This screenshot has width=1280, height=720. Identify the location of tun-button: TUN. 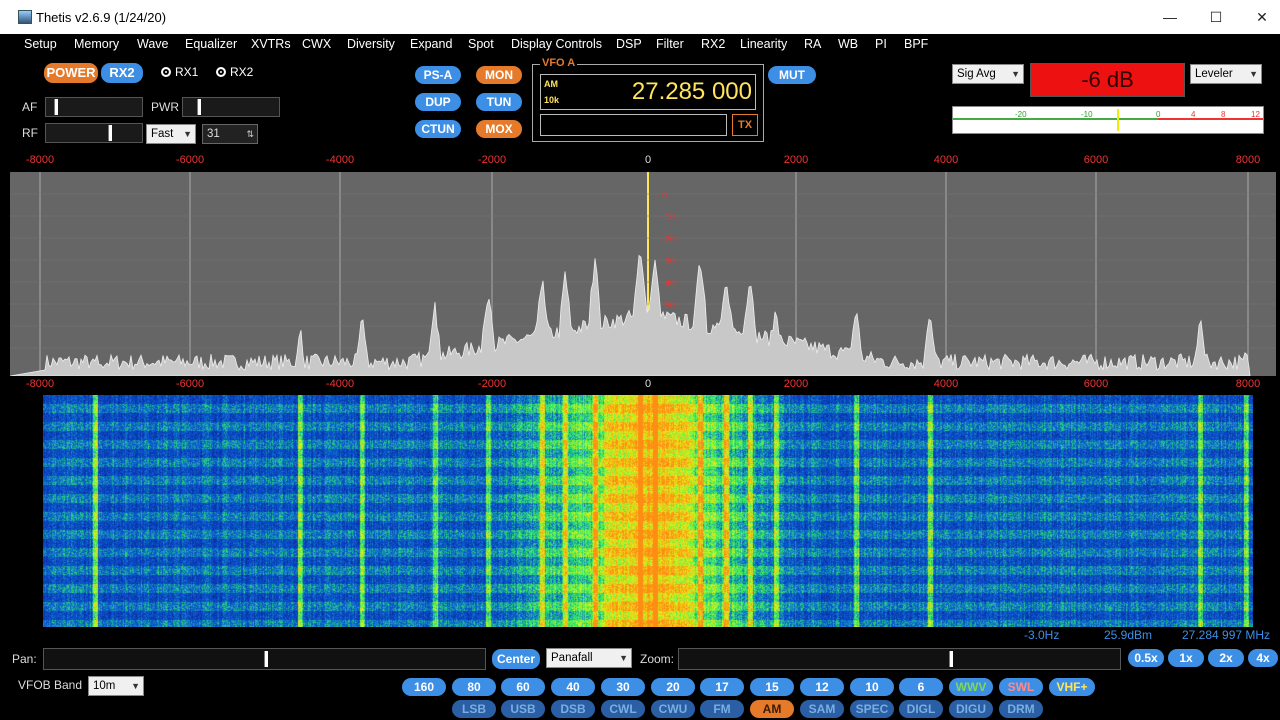
(499, 102).